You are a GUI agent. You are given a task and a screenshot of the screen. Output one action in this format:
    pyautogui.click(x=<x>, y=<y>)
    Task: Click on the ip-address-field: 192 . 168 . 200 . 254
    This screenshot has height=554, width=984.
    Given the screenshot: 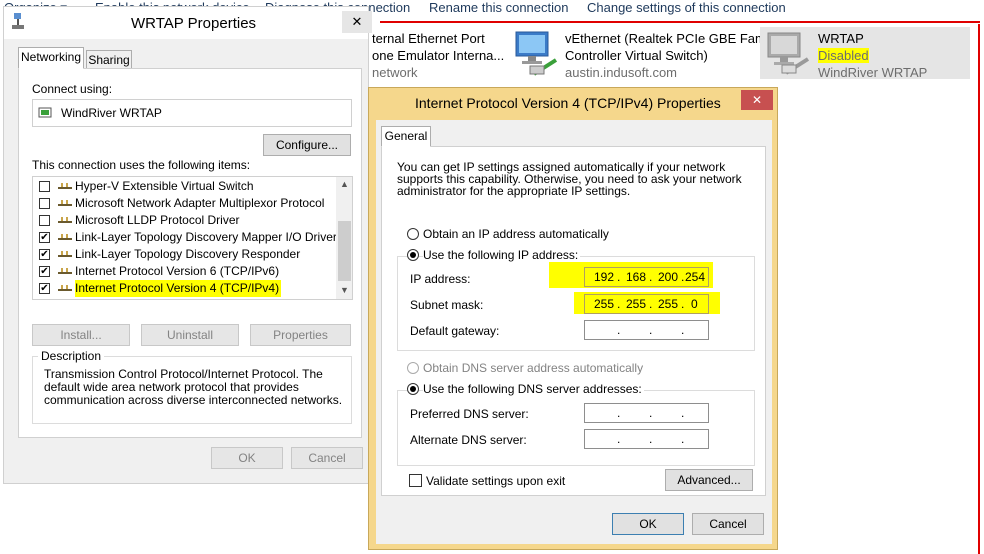 What is the action you would take?
    pyautogui.click(x=646, y=277)
    